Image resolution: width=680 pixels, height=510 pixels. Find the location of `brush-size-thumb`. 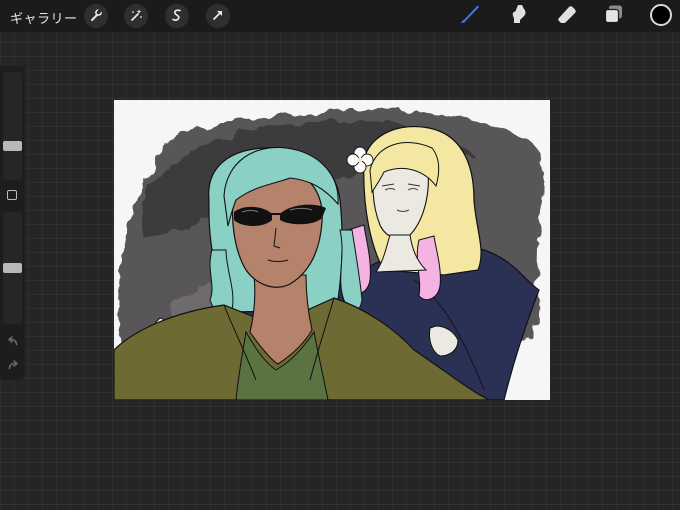

brush-size-thumb is located at coordinates (12, 146).